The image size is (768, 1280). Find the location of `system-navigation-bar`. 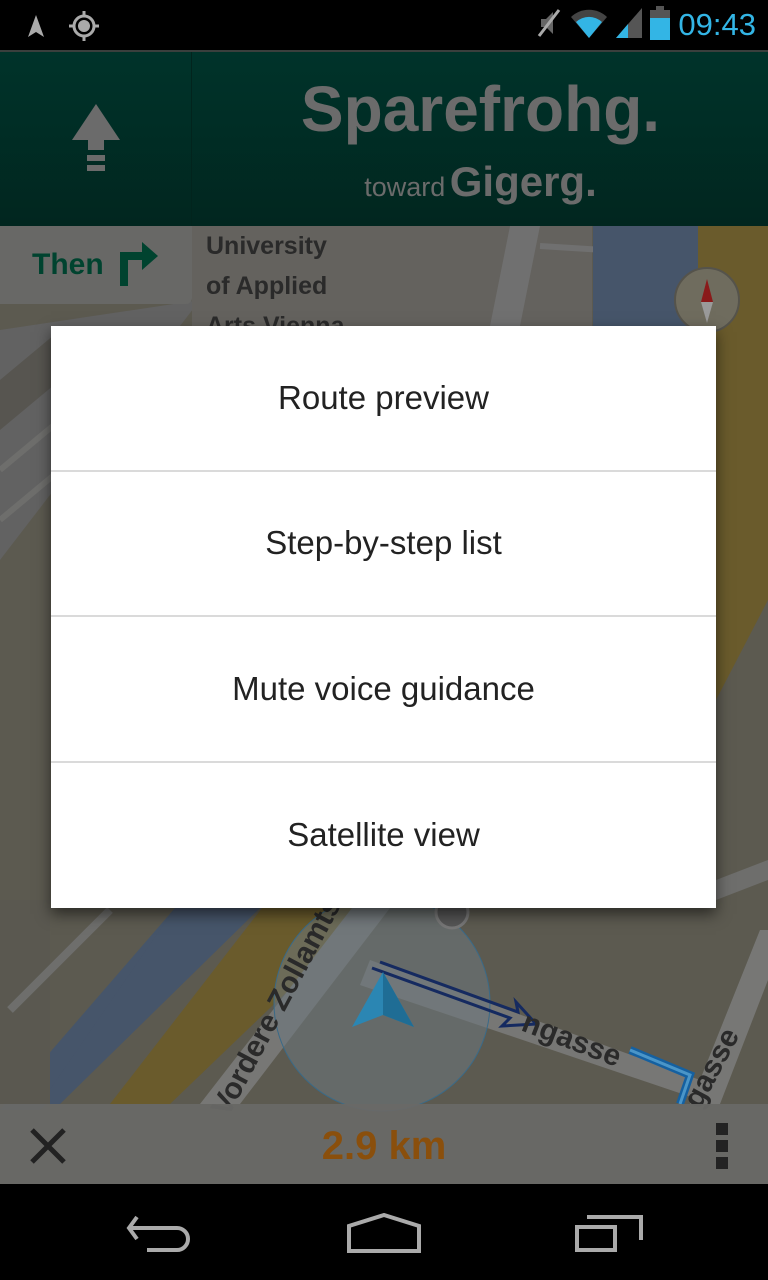

system-navigation-bar is located at coordinates (384, 1232).